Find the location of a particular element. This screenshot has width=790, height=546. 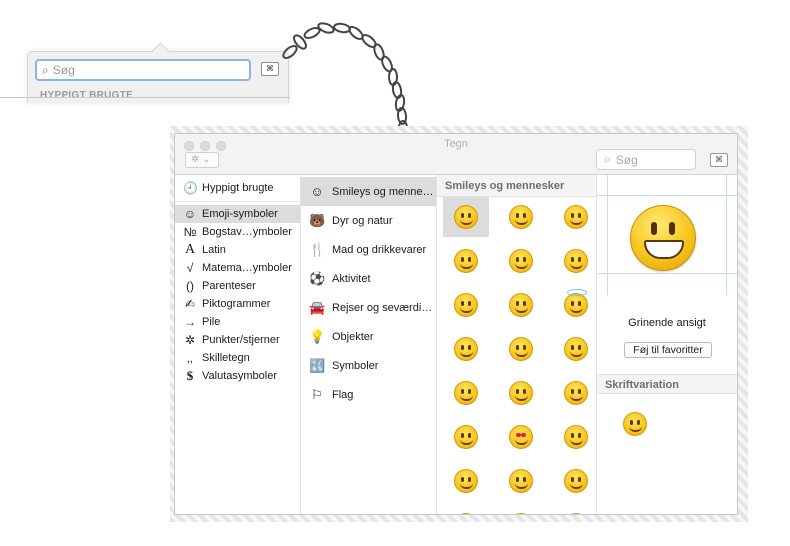

subcategory-item-flags: ⚐ Flag is located at coordinates (368, 394).